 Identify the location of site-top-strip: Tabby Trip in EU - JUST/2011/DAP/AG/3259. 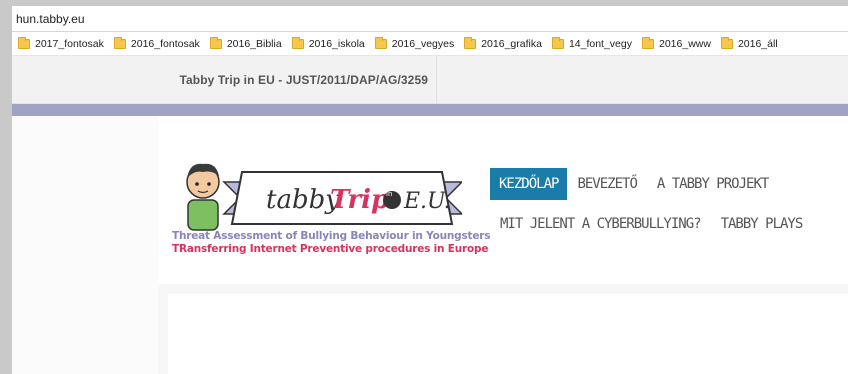
(430, 80).